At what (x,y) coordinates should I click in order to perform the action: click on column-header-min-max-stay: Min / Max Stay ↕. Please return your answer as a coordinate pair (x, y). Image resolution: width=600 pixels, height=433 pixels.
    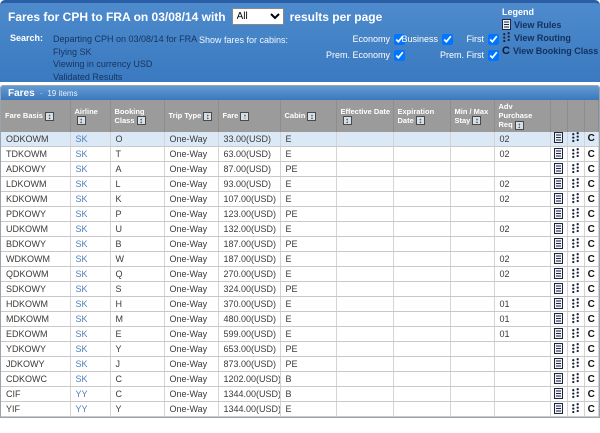
    Looking at the image, I should click on (472, 116).